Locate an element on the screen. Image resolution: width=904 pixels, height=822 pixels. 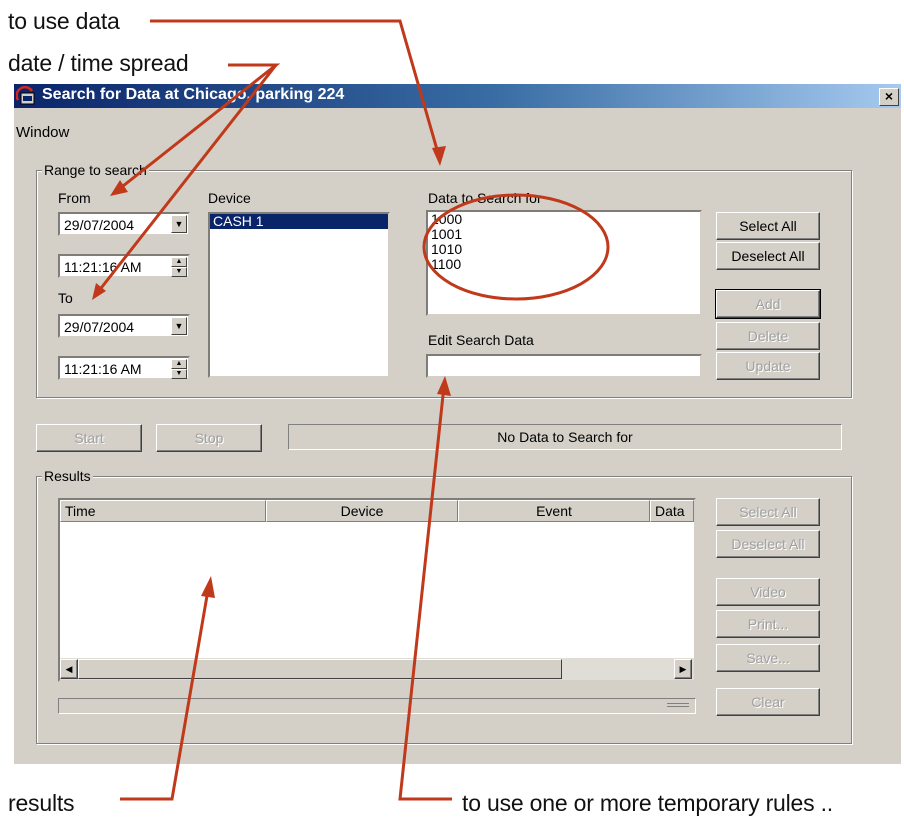
column-header-data: Data is located at coordinates (672, 511).